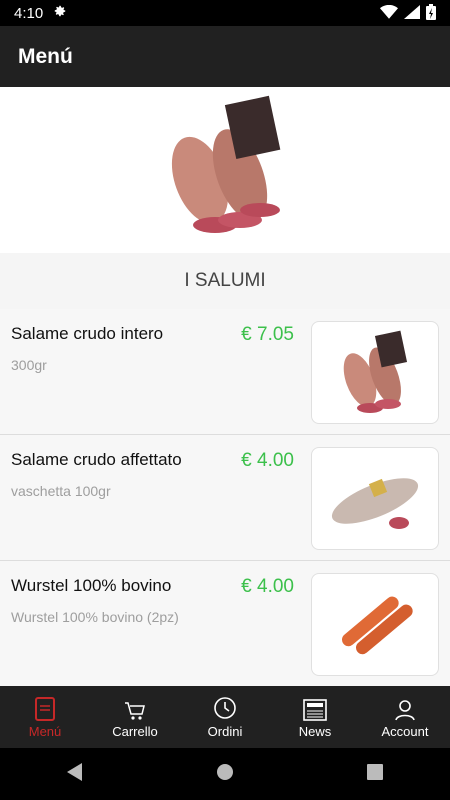 The image size is (450, 800). Describe the element at coordinates (45, 708) in the screenshot. I see `menu-book-icon` at that location.